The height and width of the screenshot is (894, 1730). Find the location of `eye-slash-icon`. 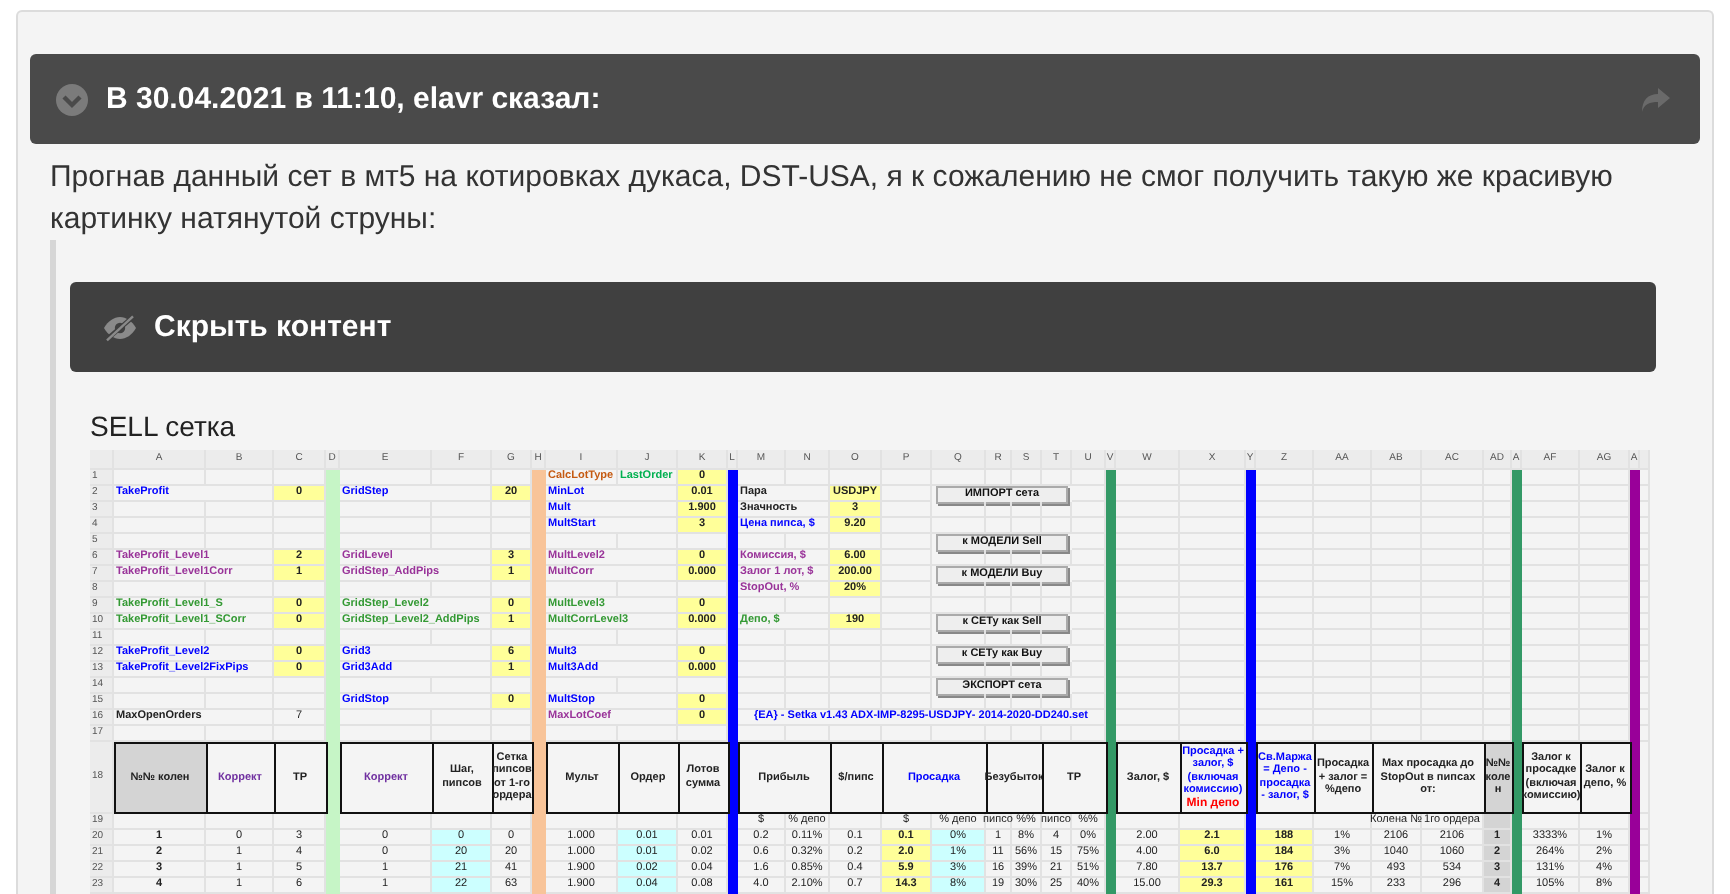

eye-slash-icon is located at coordinates (120, 327).